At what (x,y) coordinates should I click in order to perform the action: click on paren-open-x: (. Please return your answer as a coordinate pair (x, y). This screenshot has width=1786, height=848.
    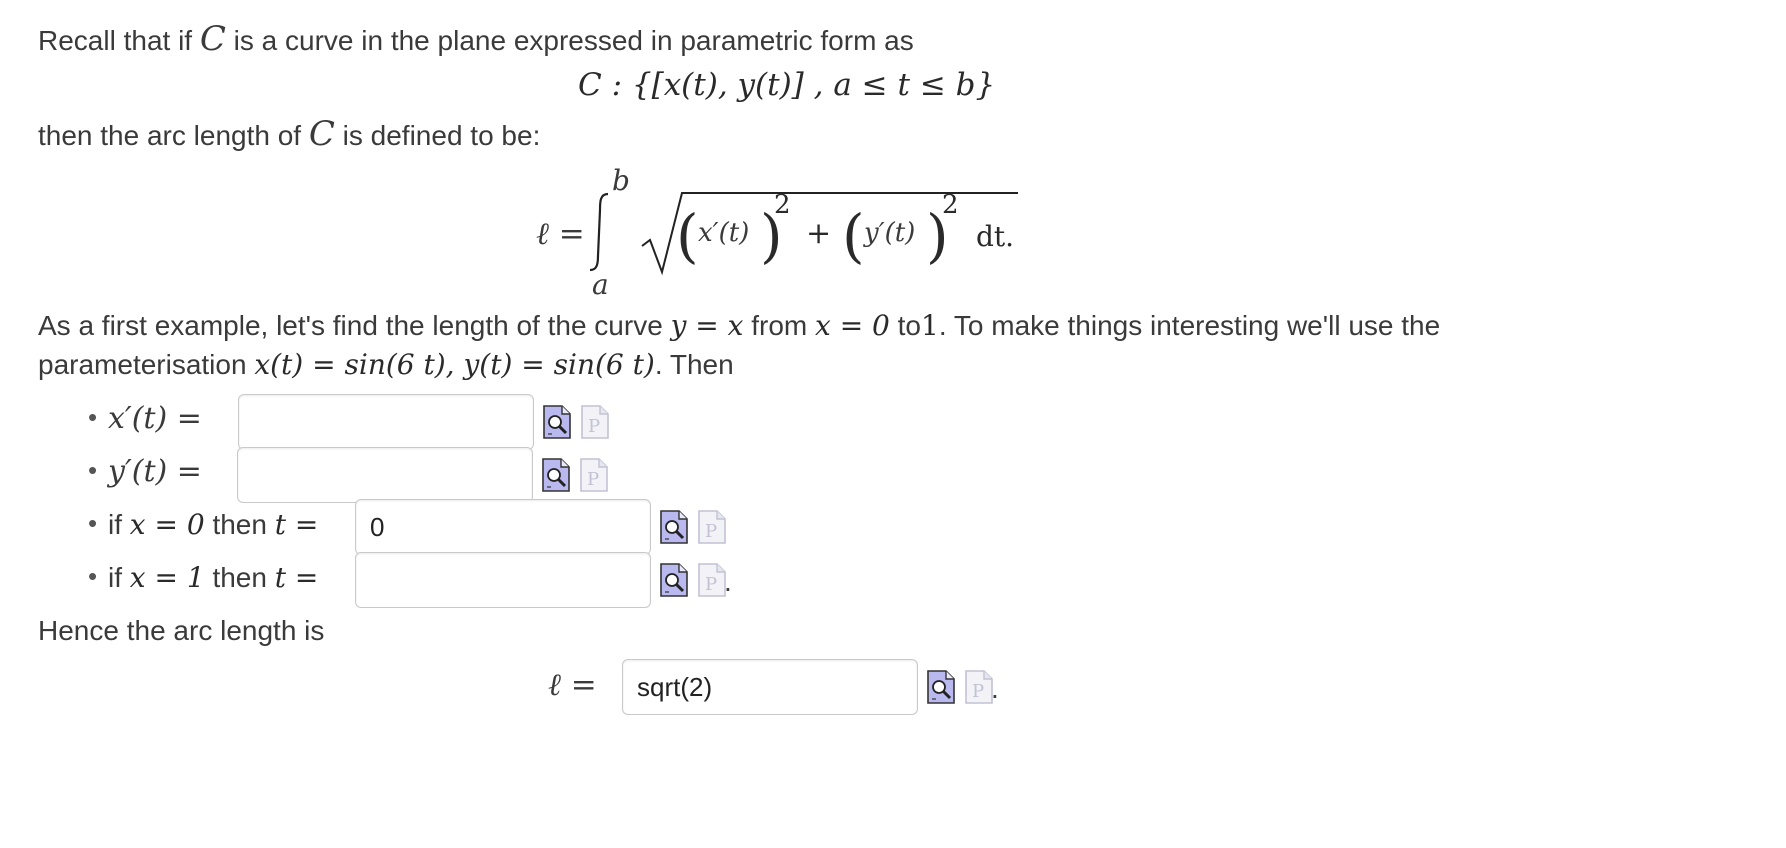
    Looking at the image, I should click on (687, 236).